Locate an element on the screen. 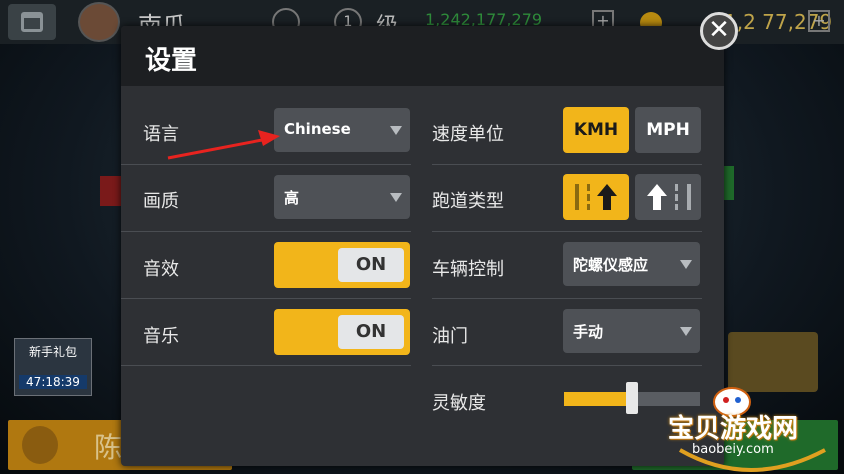  sensitivity-label: 灵敏度 is located at coordinates (459, 403).